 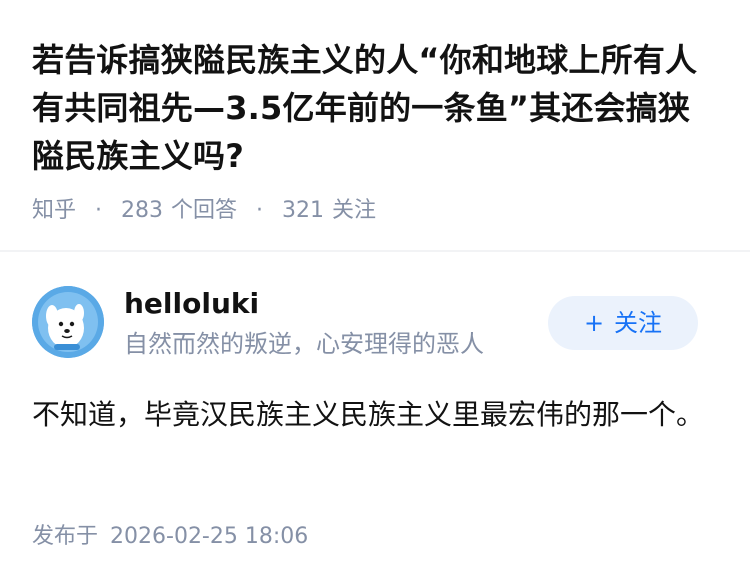 What do you see at coordinates (191, 304) in the screenshot?
I see `author-name: helloluki` at bounding box center [191, 304].